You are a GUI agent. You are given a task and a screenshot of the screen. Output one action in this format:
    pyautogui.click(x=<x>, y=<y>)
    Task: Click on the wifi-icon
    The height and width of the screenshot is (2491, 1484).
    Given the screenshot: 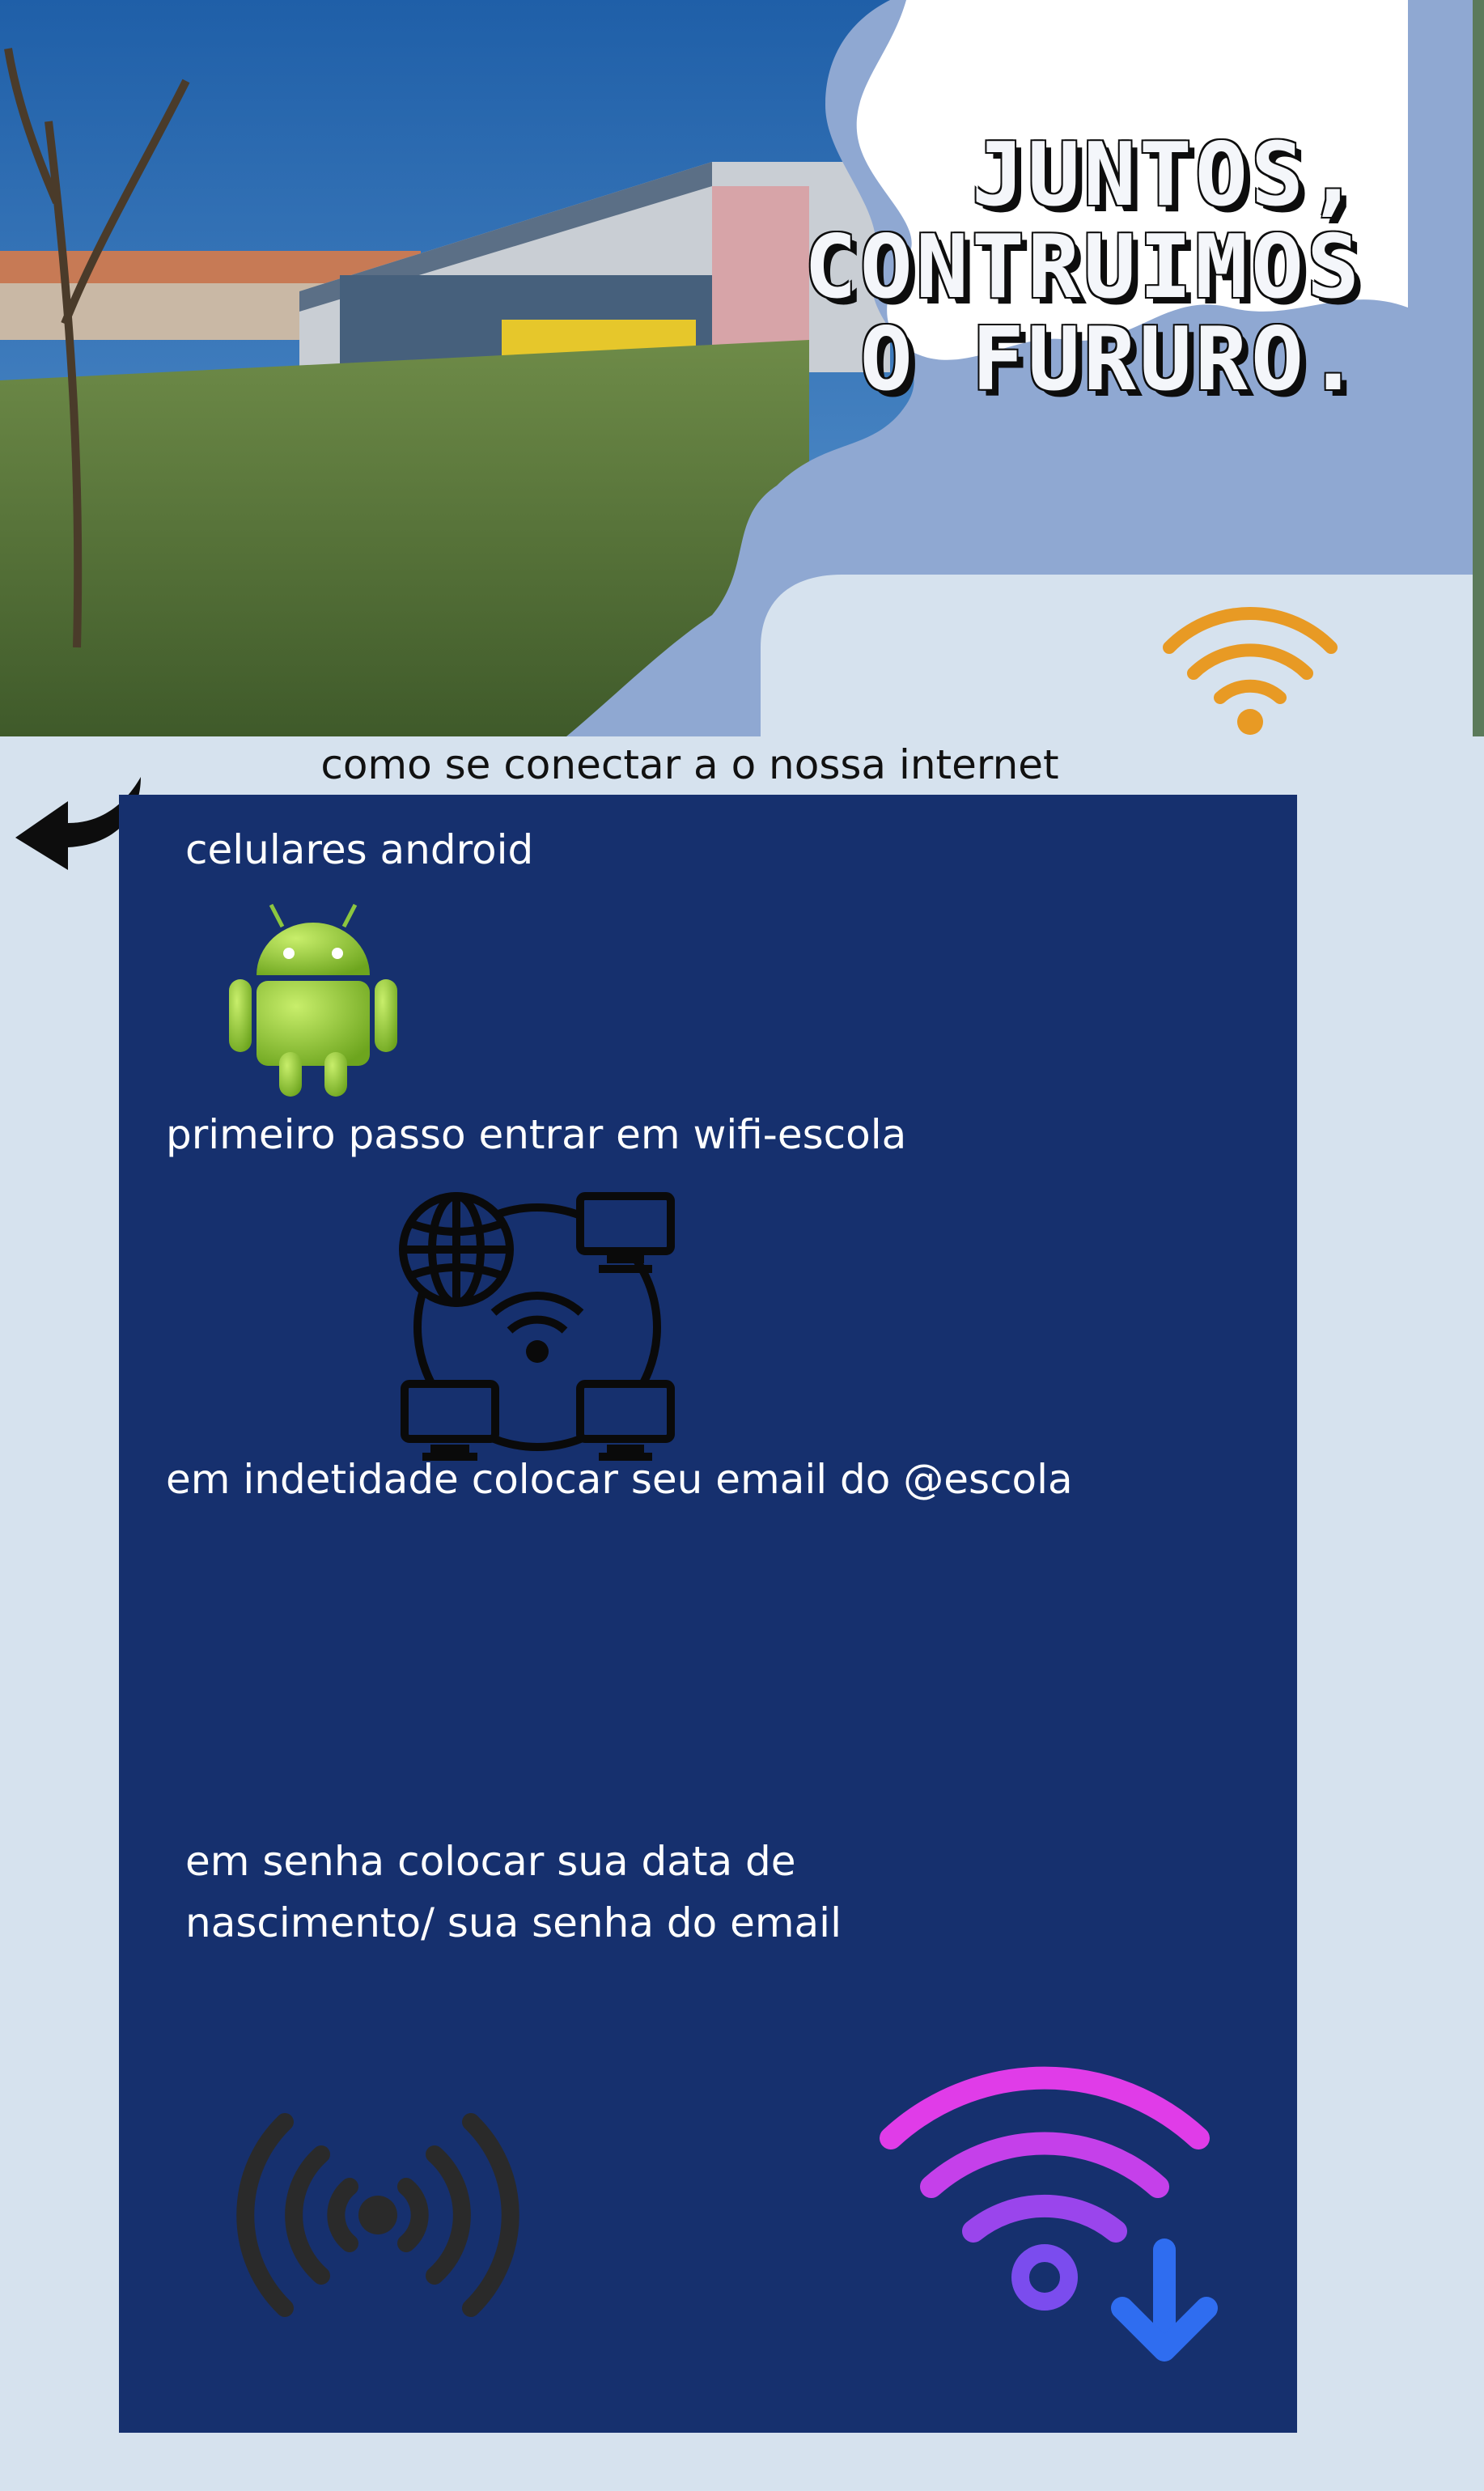 What is the action you would take?
    pyautogui.click(x=1250, y=671)
    